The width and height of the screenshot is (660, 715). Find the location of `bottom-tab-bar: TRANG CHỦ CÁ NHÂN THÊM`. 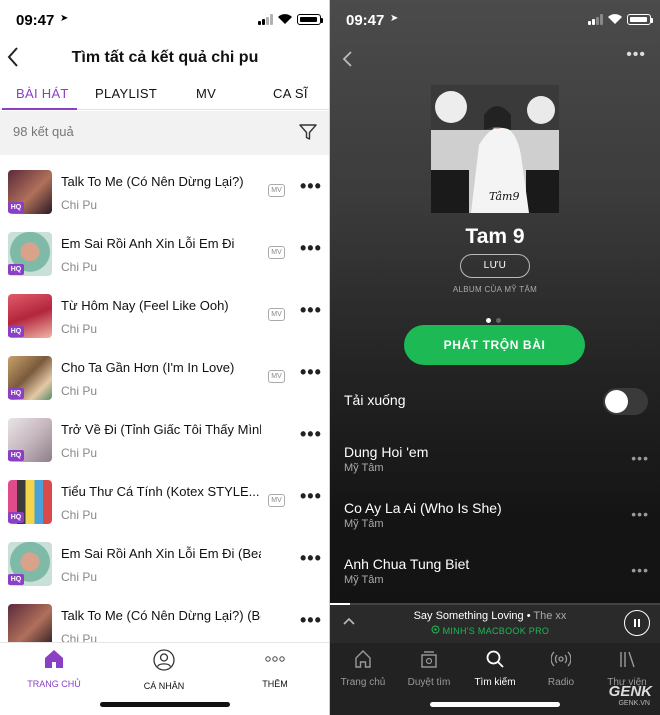

bottom-tab-bar: TRANG CHỦ CÁ NHÂN THÊM is located at coordinates (165, 678).